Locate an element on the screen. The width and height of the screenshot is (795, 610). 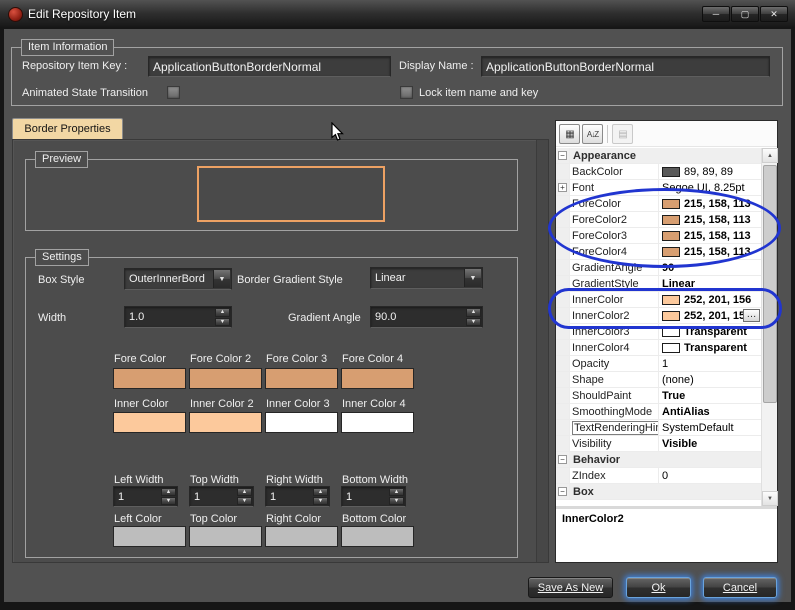
property-row-shouldpaint: ShouldPaint True is located at coordinates (658, 396).